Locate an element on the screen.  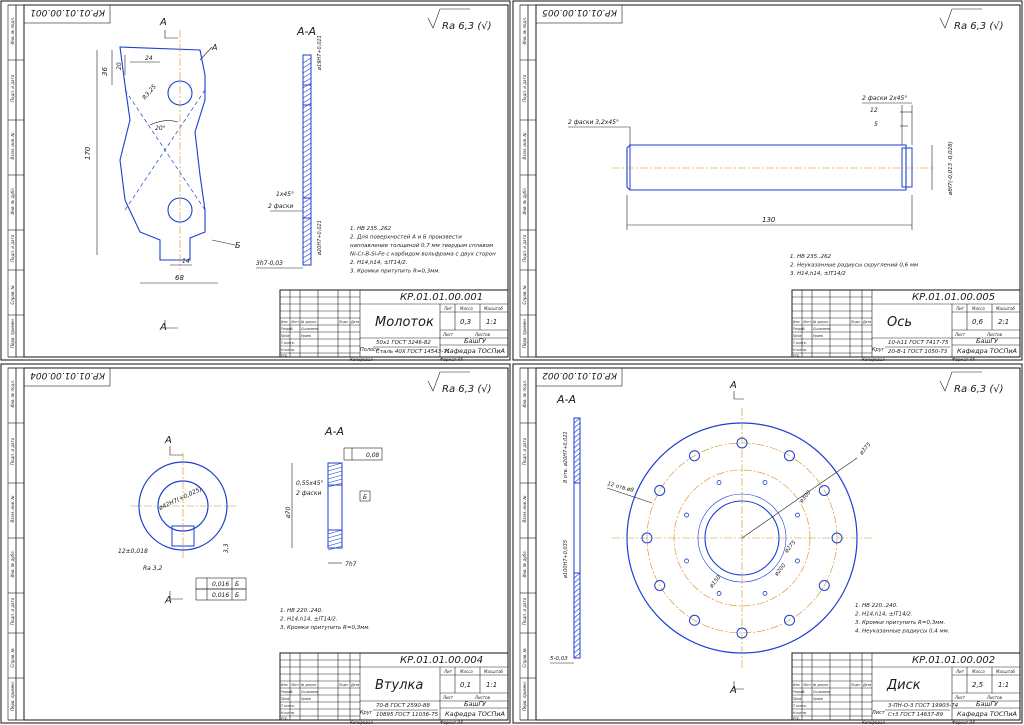
stamp-name: Втулка is located at coordinates (399, 685).